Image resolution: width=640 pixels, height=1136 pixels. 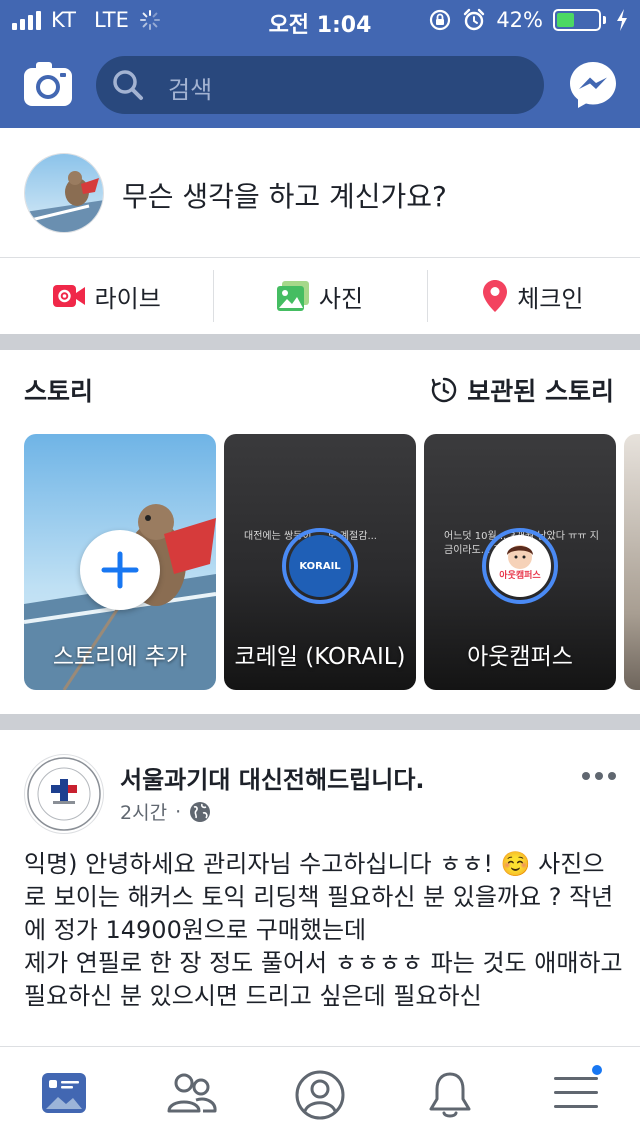 I want to click on live-video-icon, so click(x=68, y=296).